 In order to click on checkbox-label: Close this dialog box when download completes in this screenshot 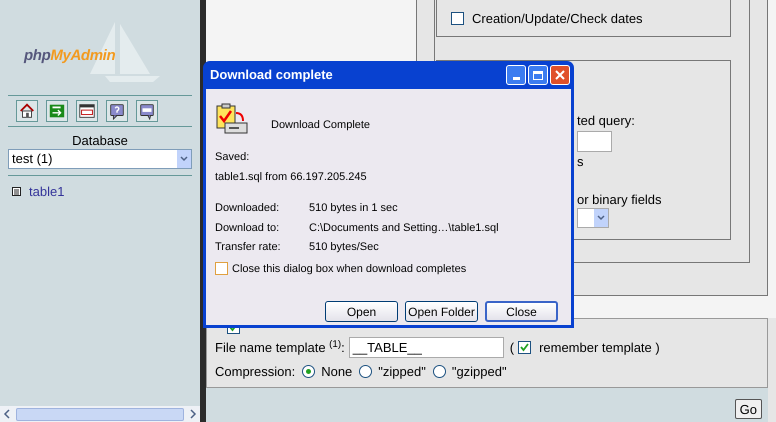, I will do `click(349, 269)`.